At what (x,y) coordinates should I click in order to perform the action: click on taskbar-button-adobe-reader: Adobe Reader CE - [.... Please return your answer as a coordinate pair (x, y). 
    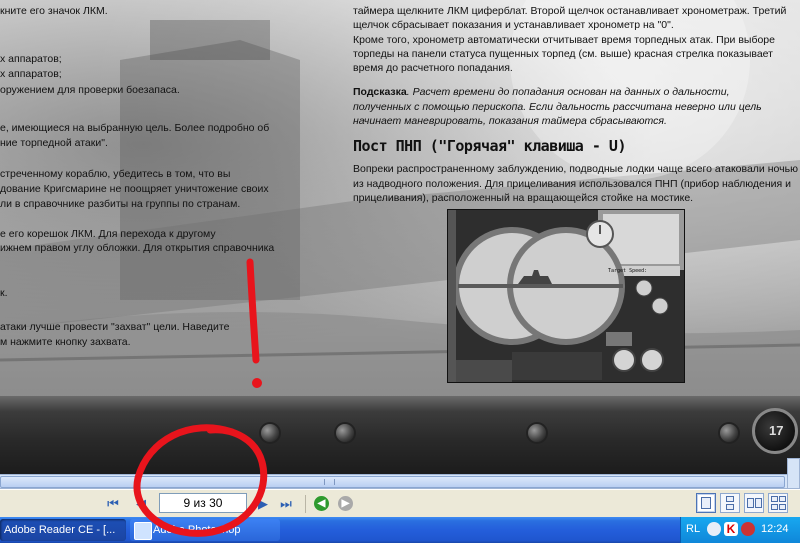
    Looking at the image, I should click on (63, 530).